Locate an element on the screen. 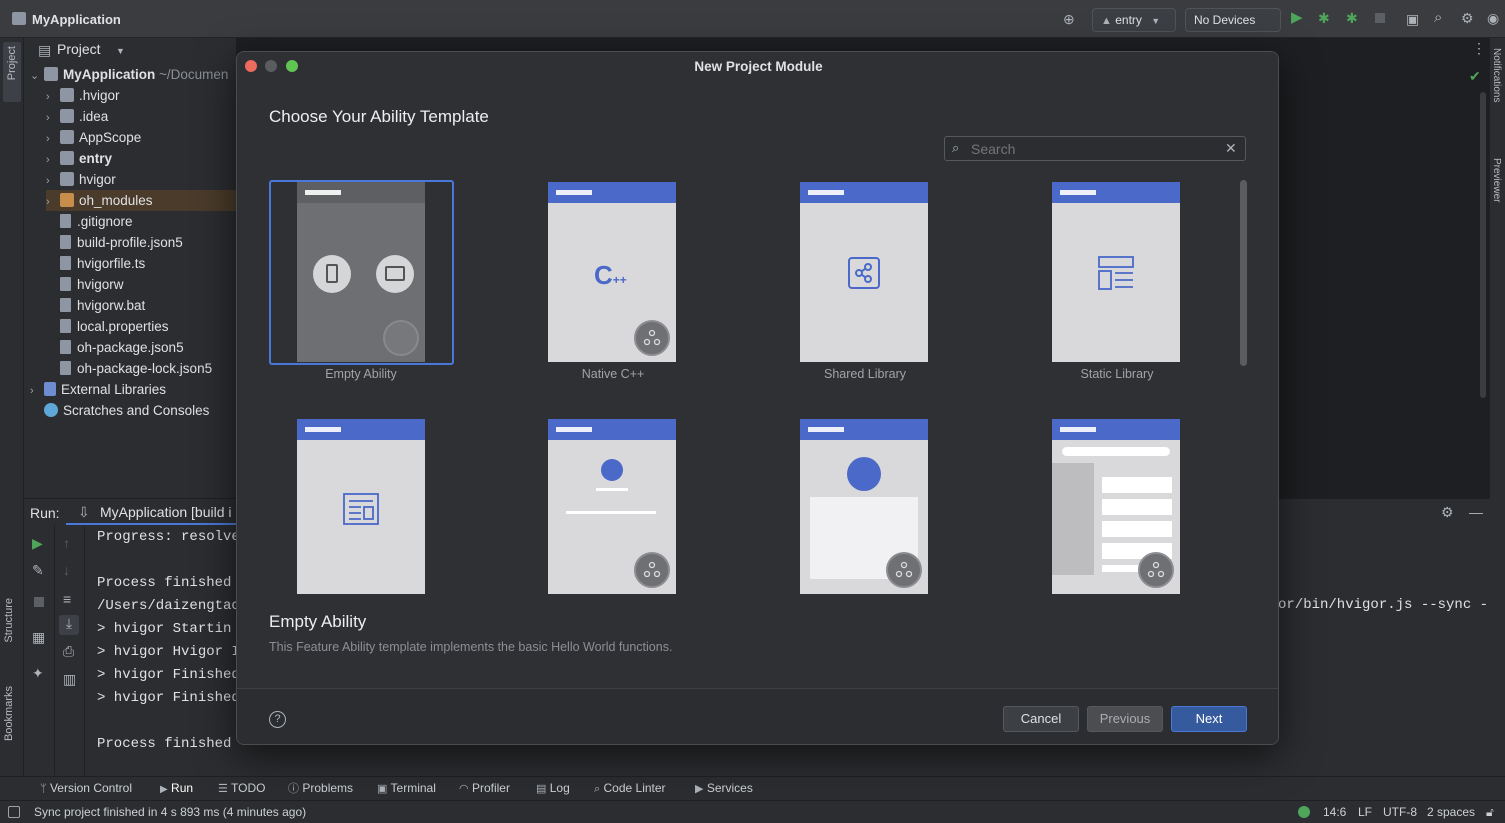 The height and width of the screenshot is (823, 1505). help-icon: ? is located at coordinates (277, 719).